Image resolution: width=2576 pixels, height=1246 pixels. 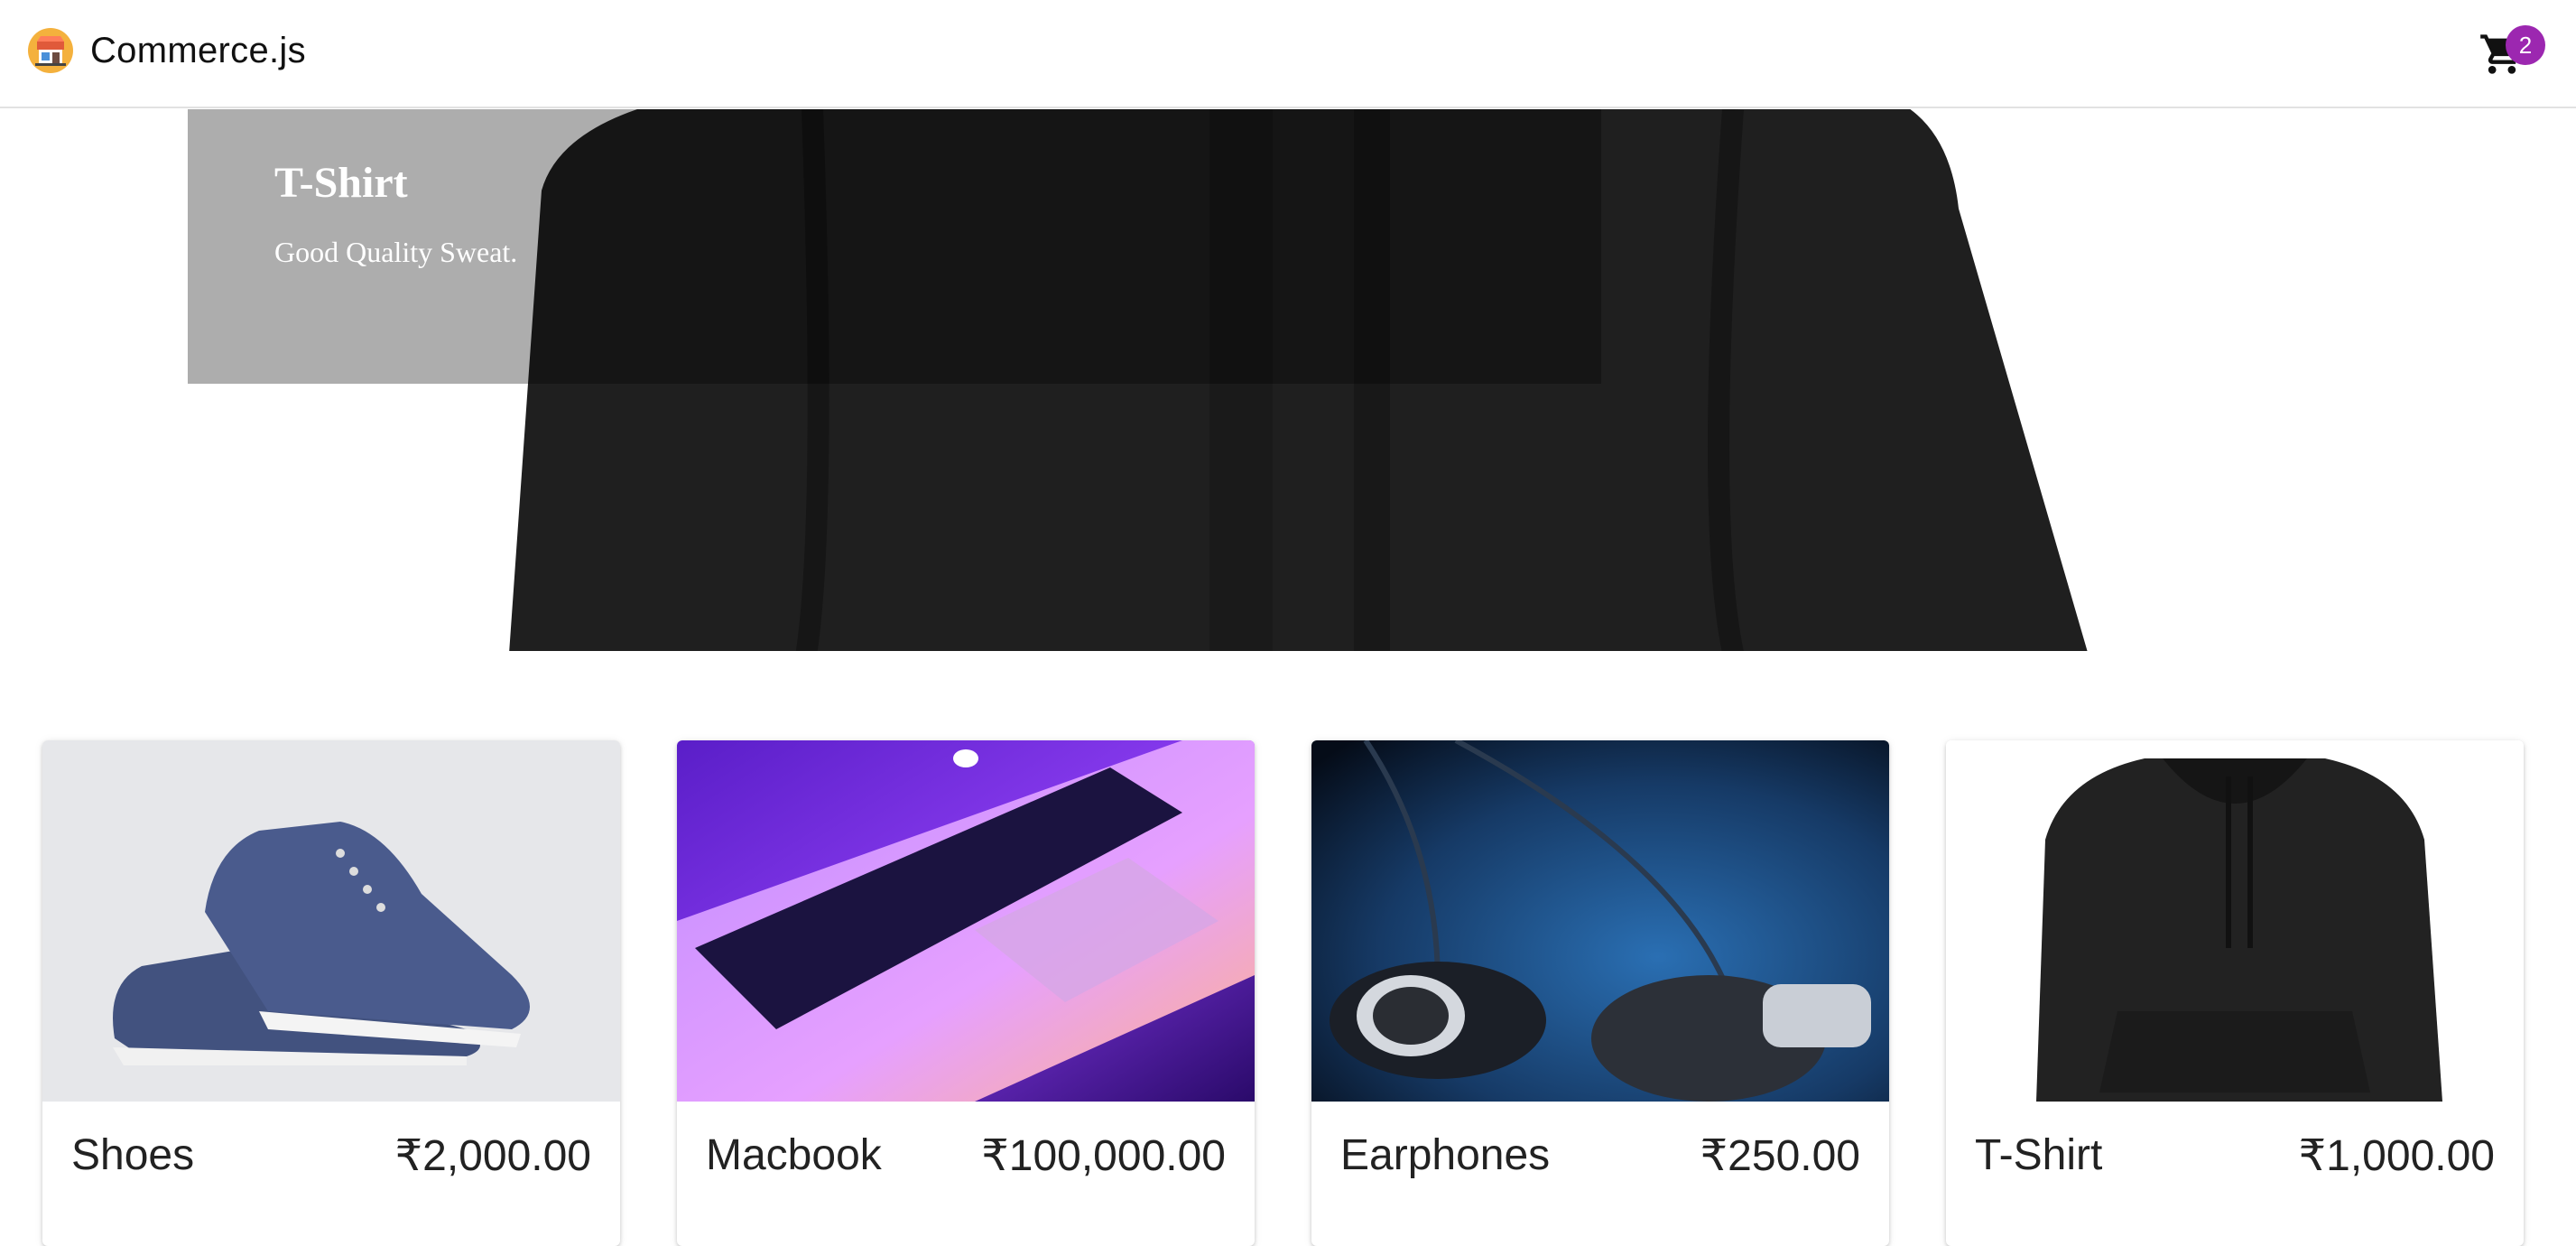 What do you see at coordinates (1445, 1155) in the screenshot?
I see `product-name: Earphones` at bounding box center [1445, 1155].